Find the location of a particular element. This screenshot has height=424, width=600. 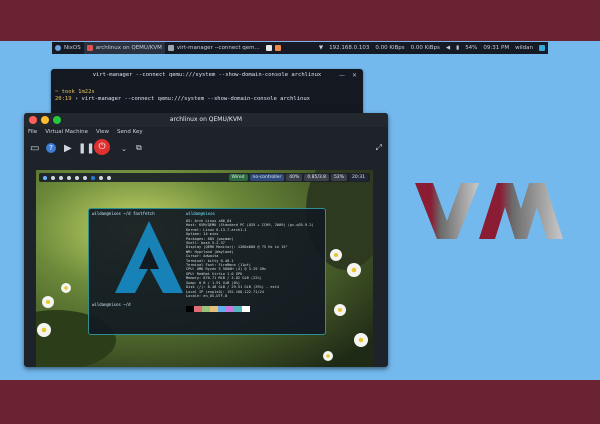

task-vm-window: archlinux on QEMU/KVM is located at coordinates (124, 48).